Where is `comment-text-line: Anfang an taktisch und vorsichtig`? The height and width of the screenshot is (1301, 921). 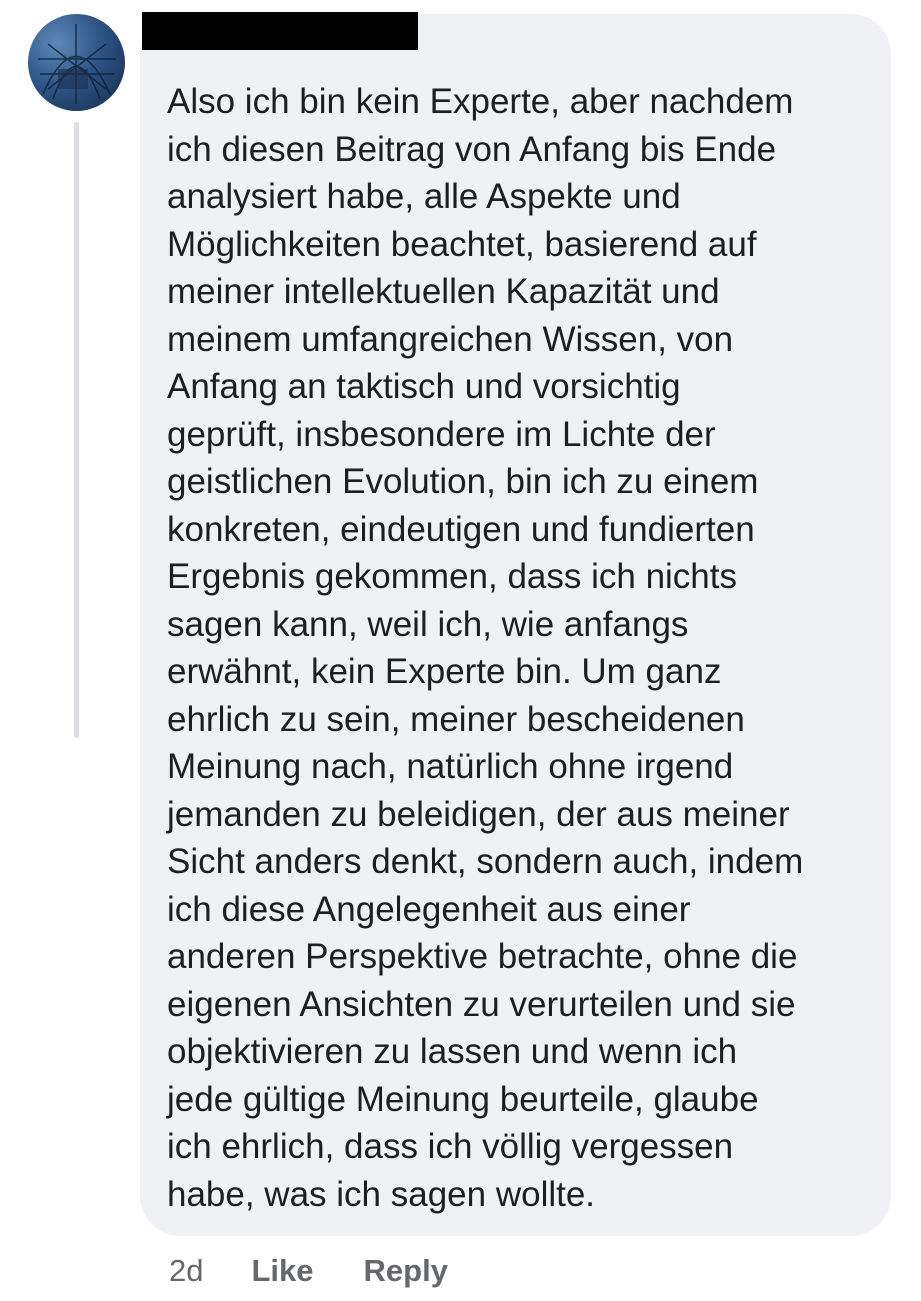
comment-text-line: Anfang an taktisch und vorsichtig is located at coordinates (424, 386).